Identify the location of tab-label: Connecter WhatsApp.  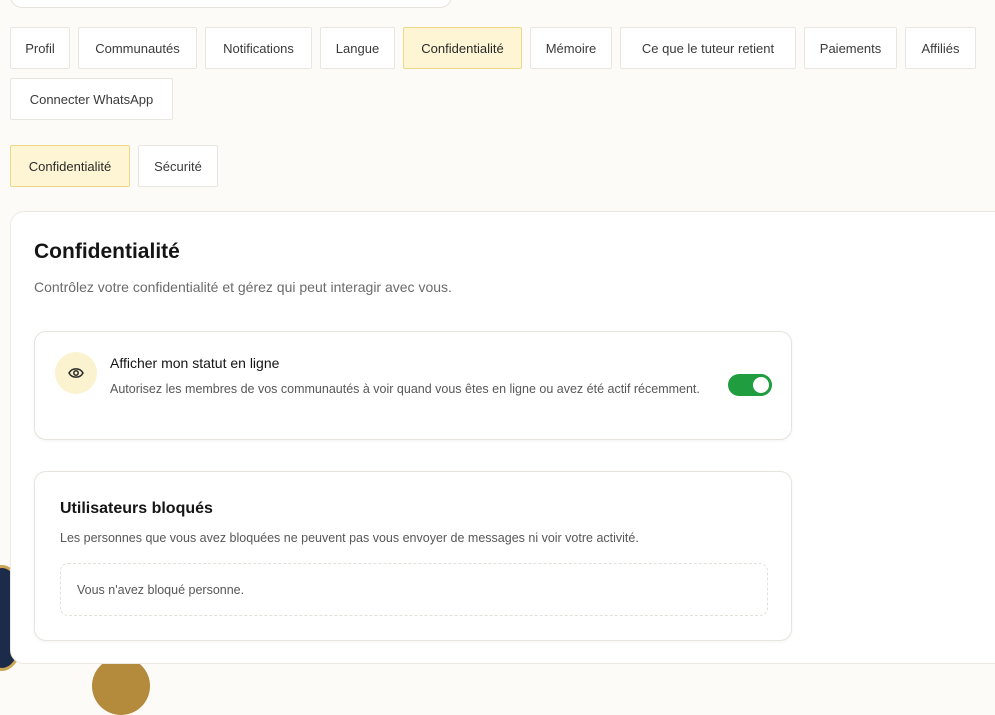
(91, 99).